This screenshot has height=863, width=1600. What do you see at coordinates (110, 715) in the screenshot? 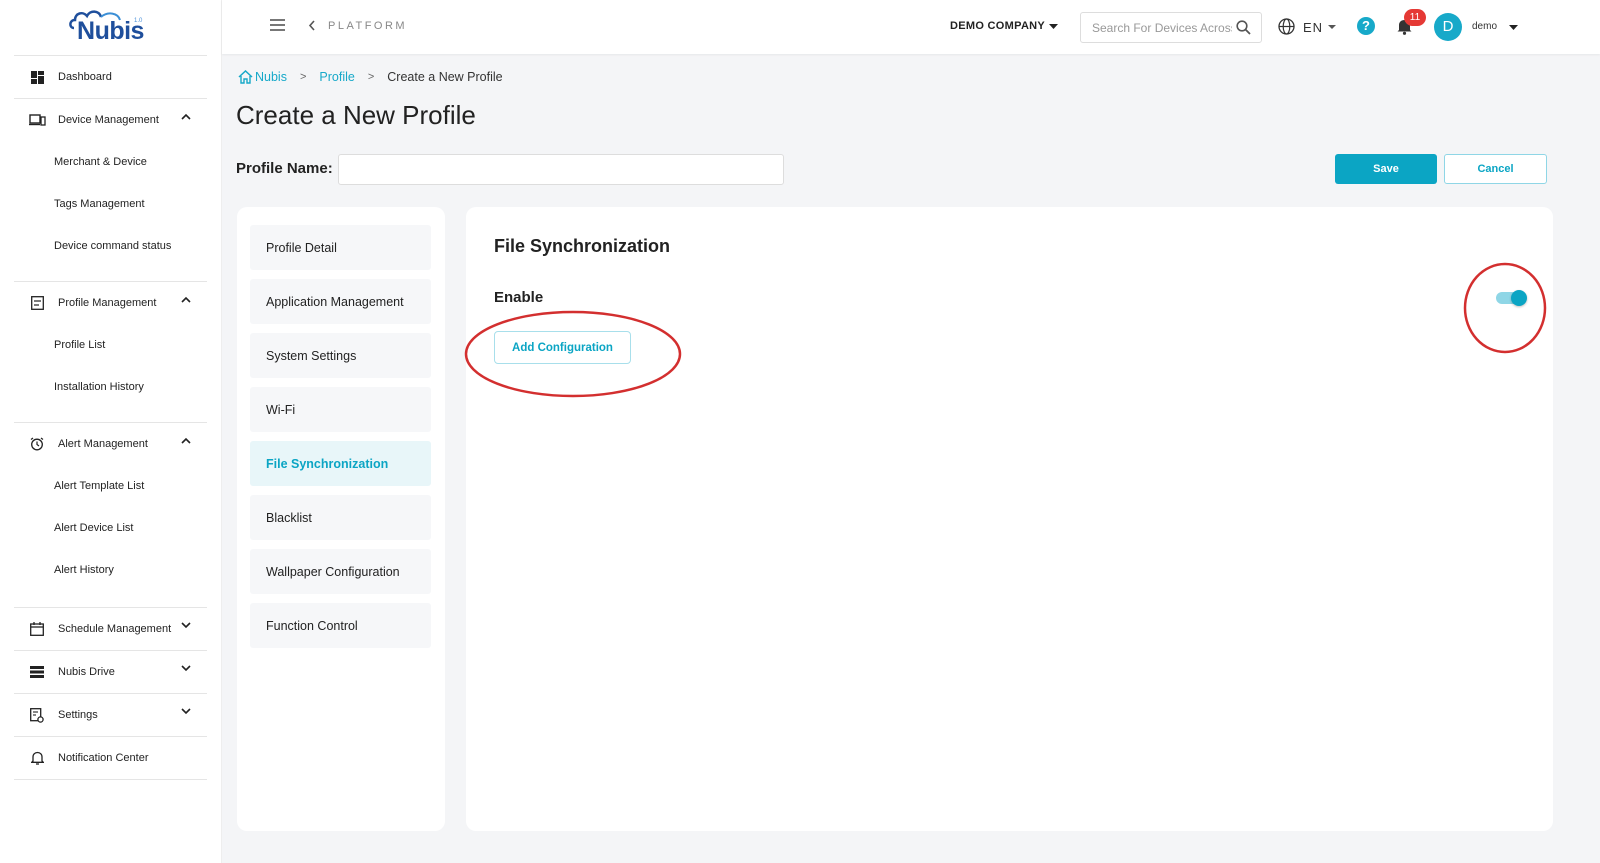
I see `sidebar-item-settings: Settings` at bounding box center [110, 715].